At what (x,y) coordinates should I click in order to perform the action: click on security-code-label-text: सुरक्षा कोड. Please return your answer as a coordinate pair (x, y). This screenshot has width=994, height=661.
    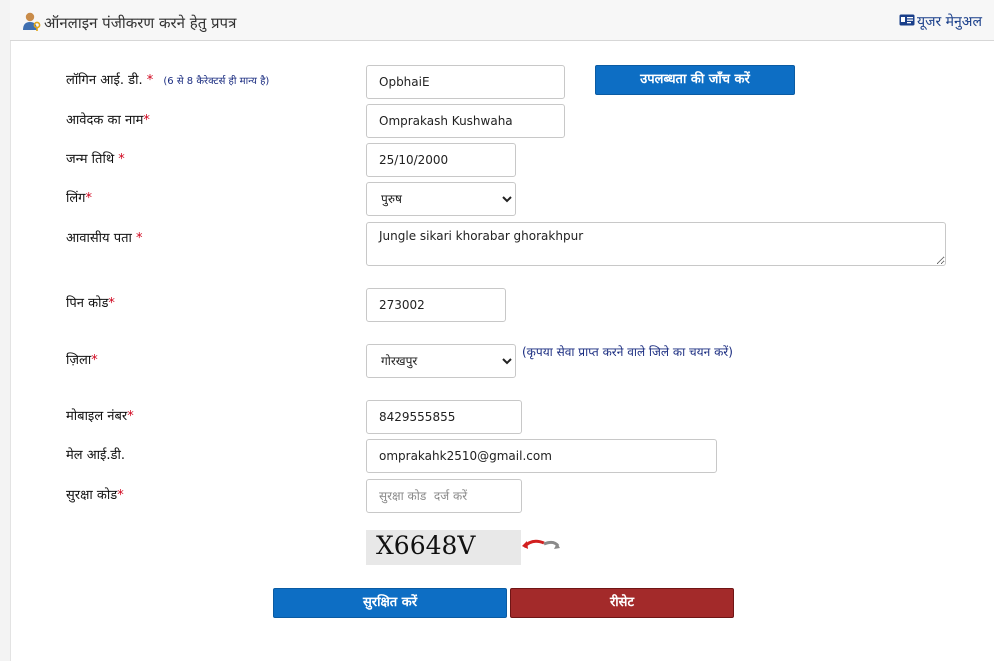
    Looking at the image, I should click on (92, 495).